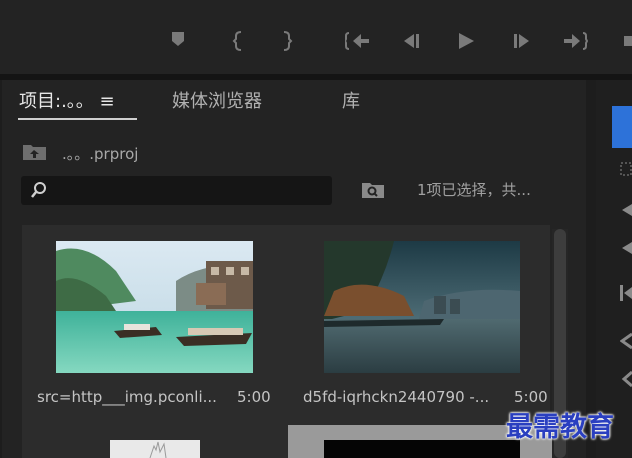  Describe the element at coordinates (466, 44) in the screenshot. I see `play-icon` at that location.